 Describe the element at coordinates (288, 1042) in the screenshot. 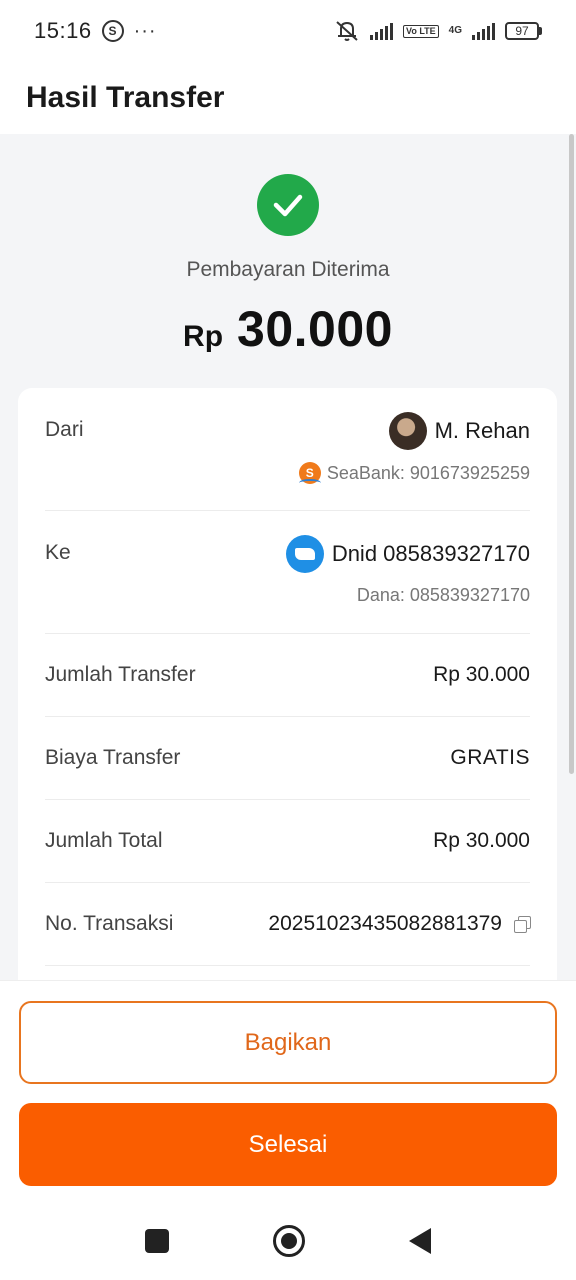

I see `share-button: Bagikan` at that location.